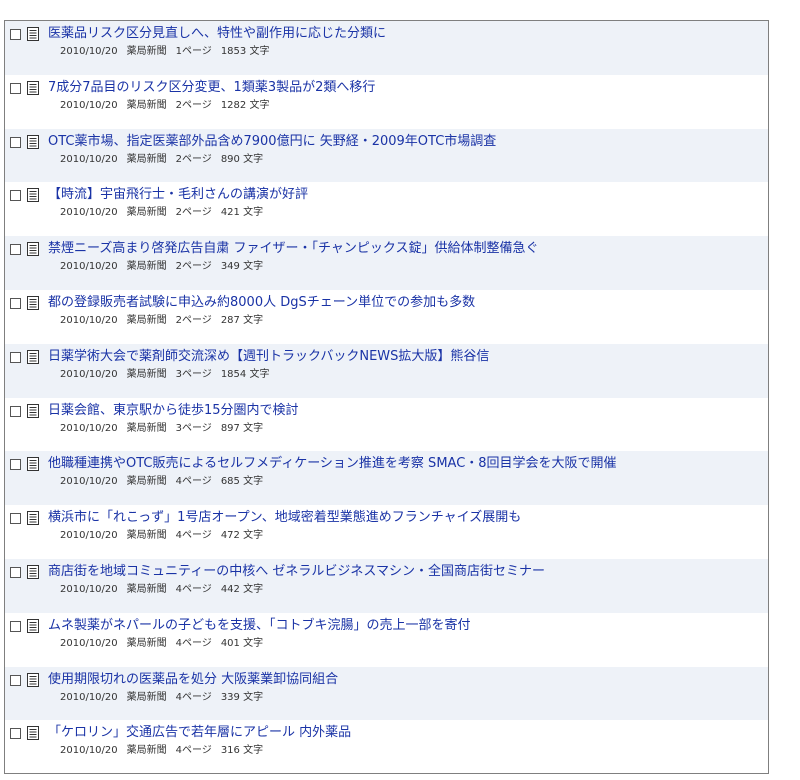 The height and width of the screenshot is (780, 800). Describe the element at coordinates (407, 732) in the screenshot. I see `article-title-link: 「ケロリン」交通広告で若年層にアピール 内外薬品` at that location.